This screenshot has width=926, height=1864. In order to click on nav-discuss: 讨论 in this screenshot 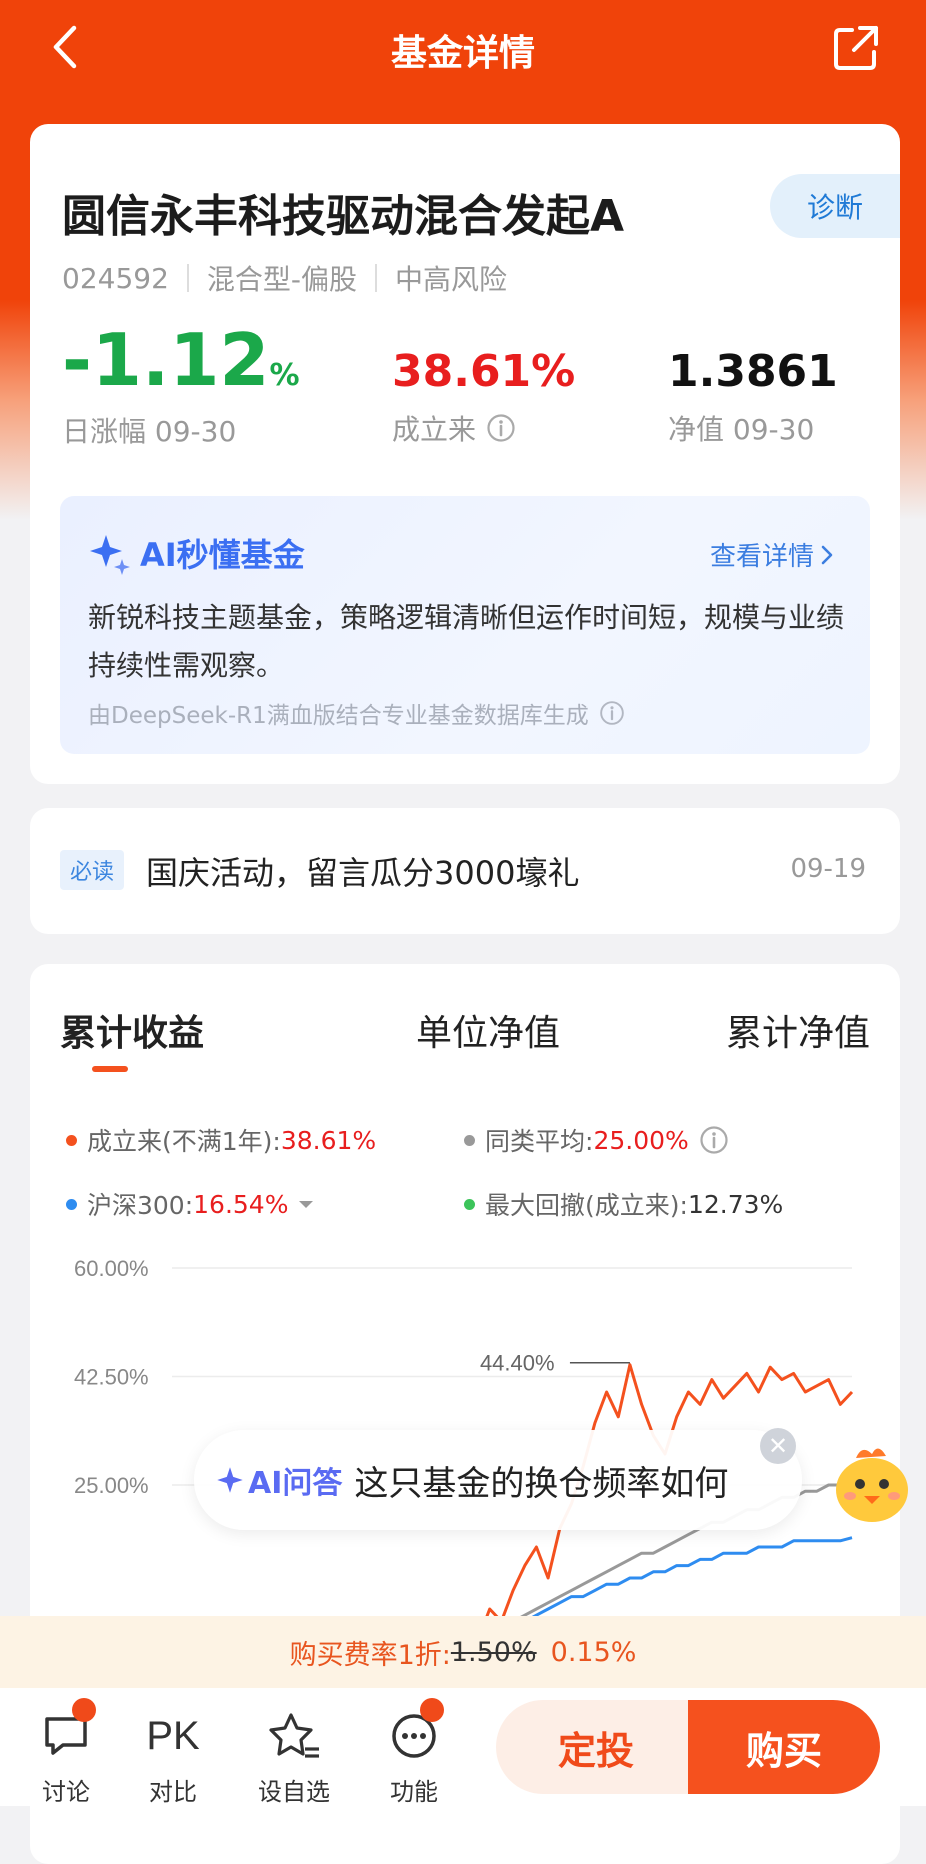, I will do `click(66, 1752)`.